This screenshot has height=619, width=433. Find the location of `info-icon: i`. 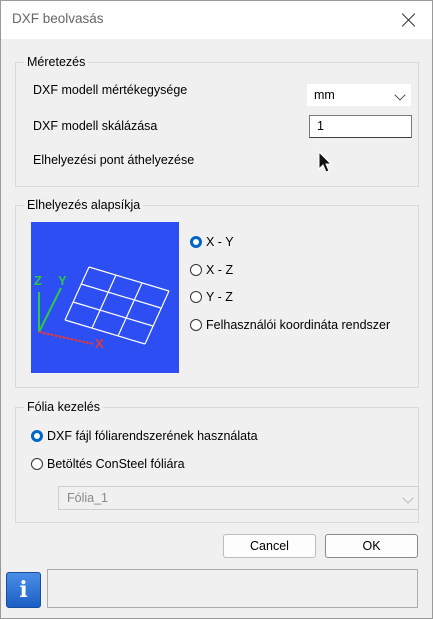

info-icon: i is located at coordinates (23, 590).